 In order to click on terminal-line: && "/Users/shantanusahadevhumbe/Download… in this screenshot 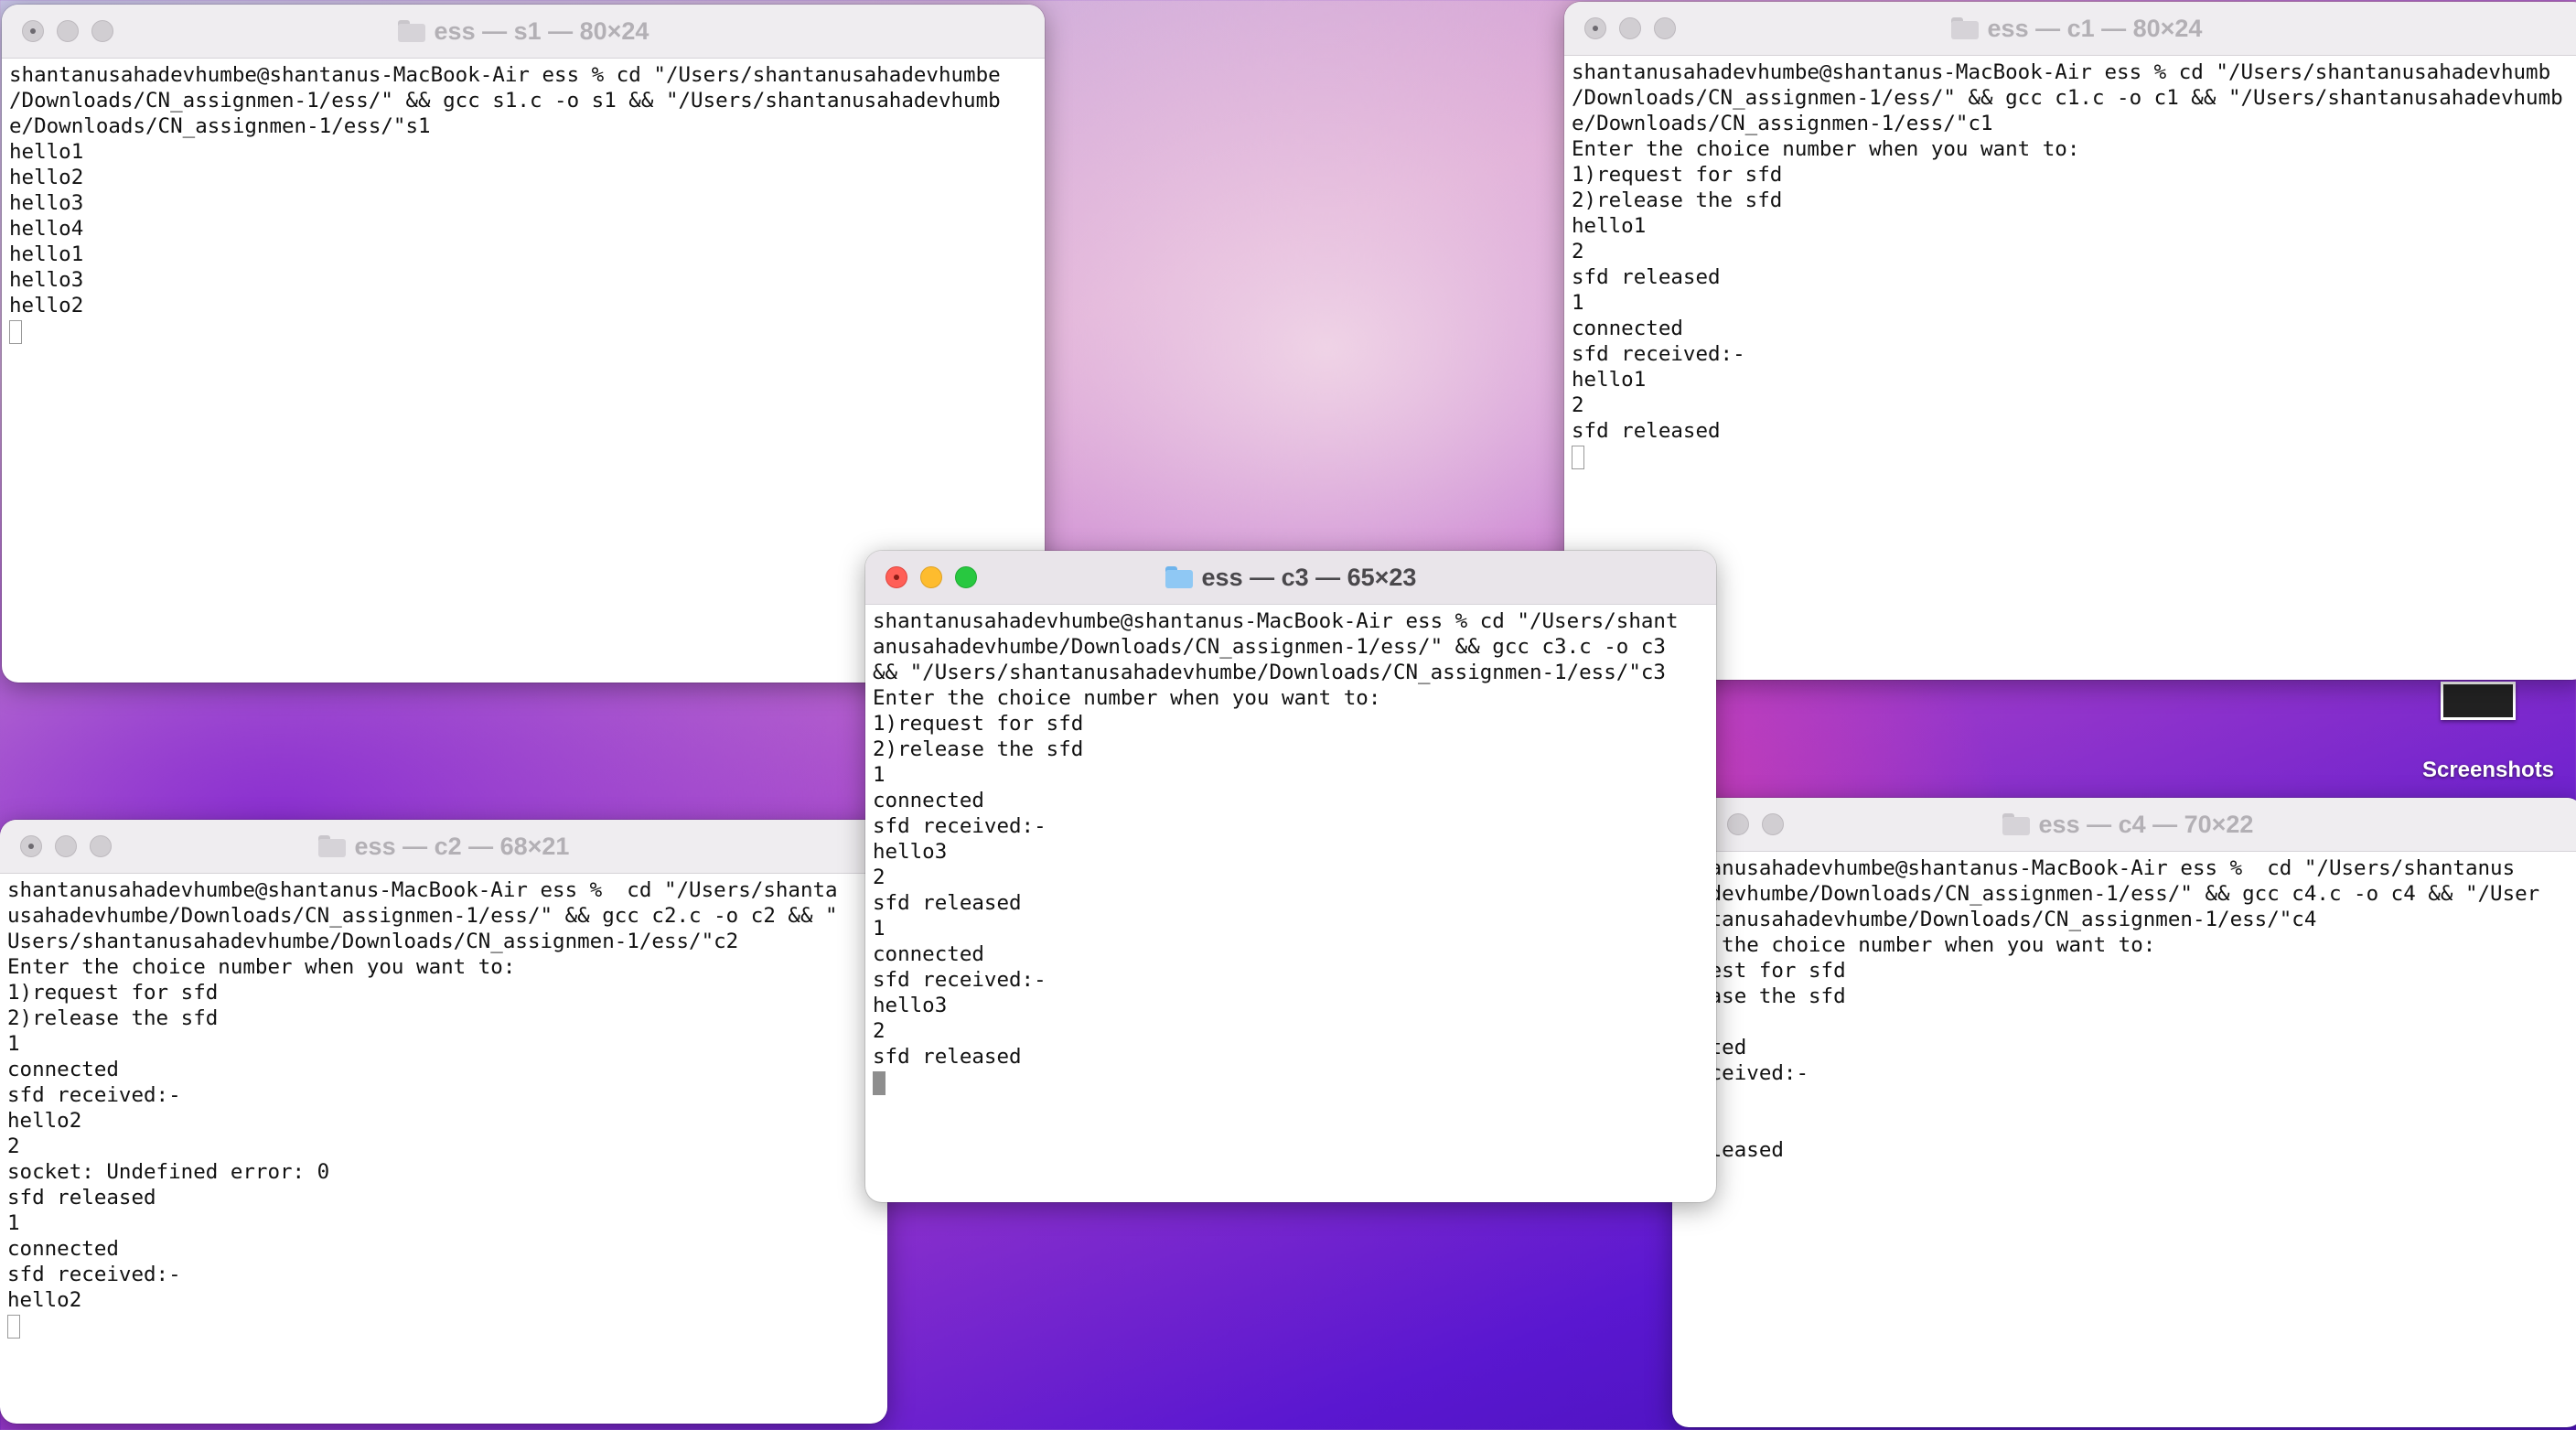, I will do `click(1270, 672)`.